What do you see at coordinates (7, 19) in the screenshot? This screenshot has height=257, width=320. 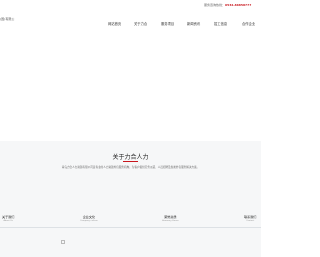 I see `company-name-fragment: (国)有限公` at bounding box center [7, 19].